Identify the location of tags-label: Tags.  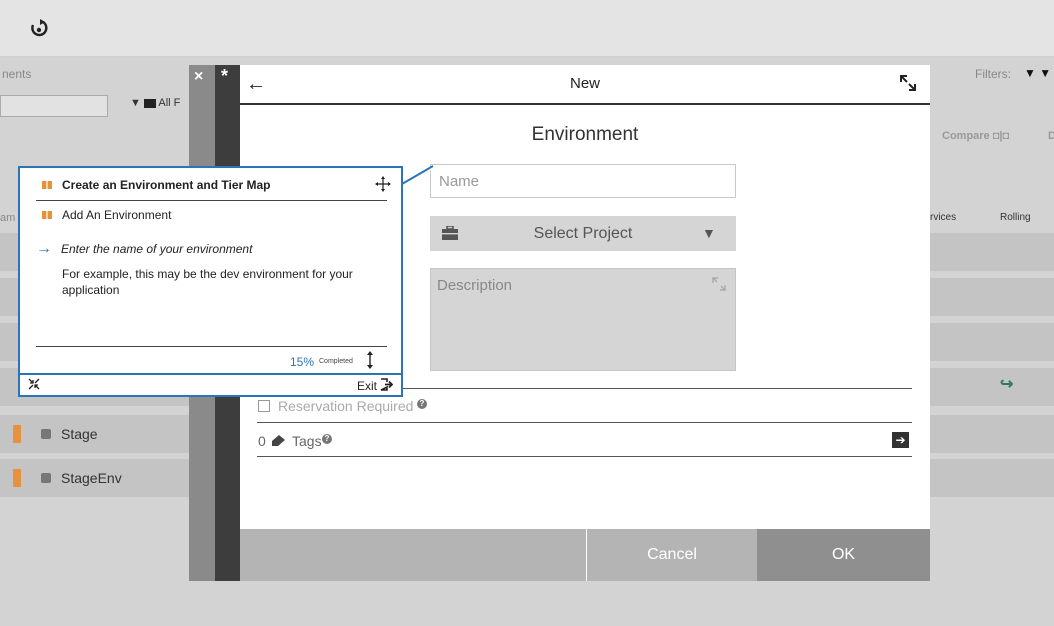
(307, 441).